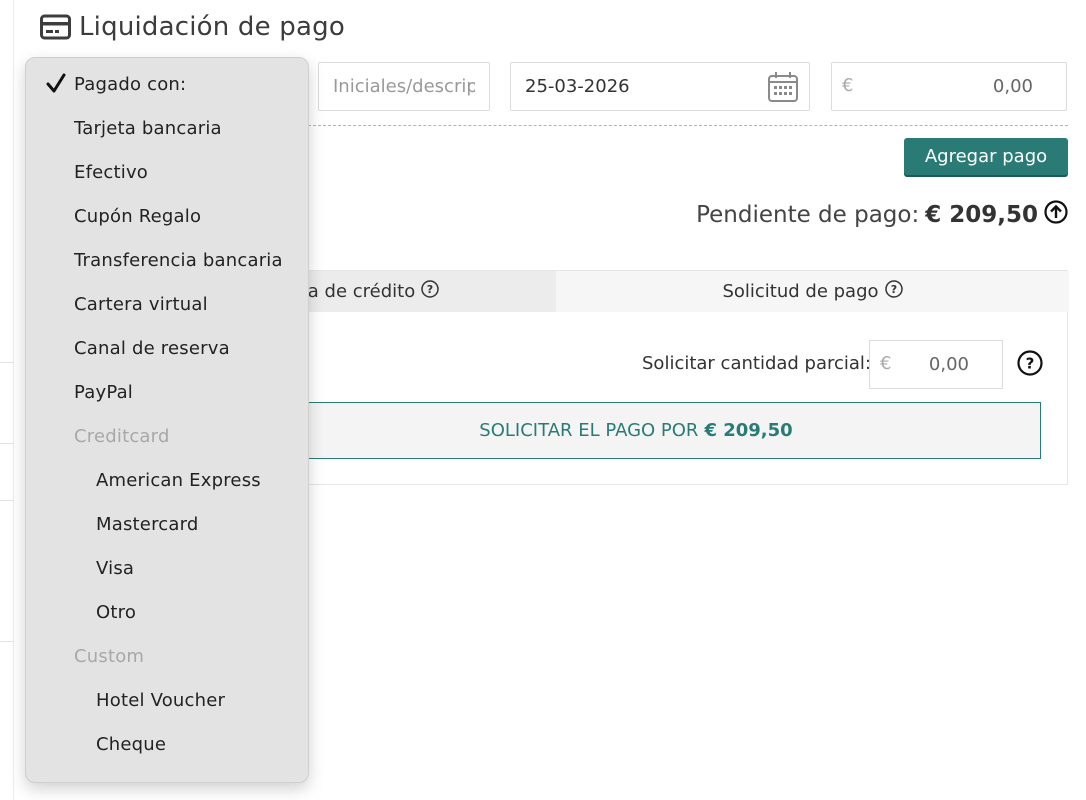 The height and width of the screenshot is (800, 1086). I want to click on checkmark-icon, so click(56, 85).